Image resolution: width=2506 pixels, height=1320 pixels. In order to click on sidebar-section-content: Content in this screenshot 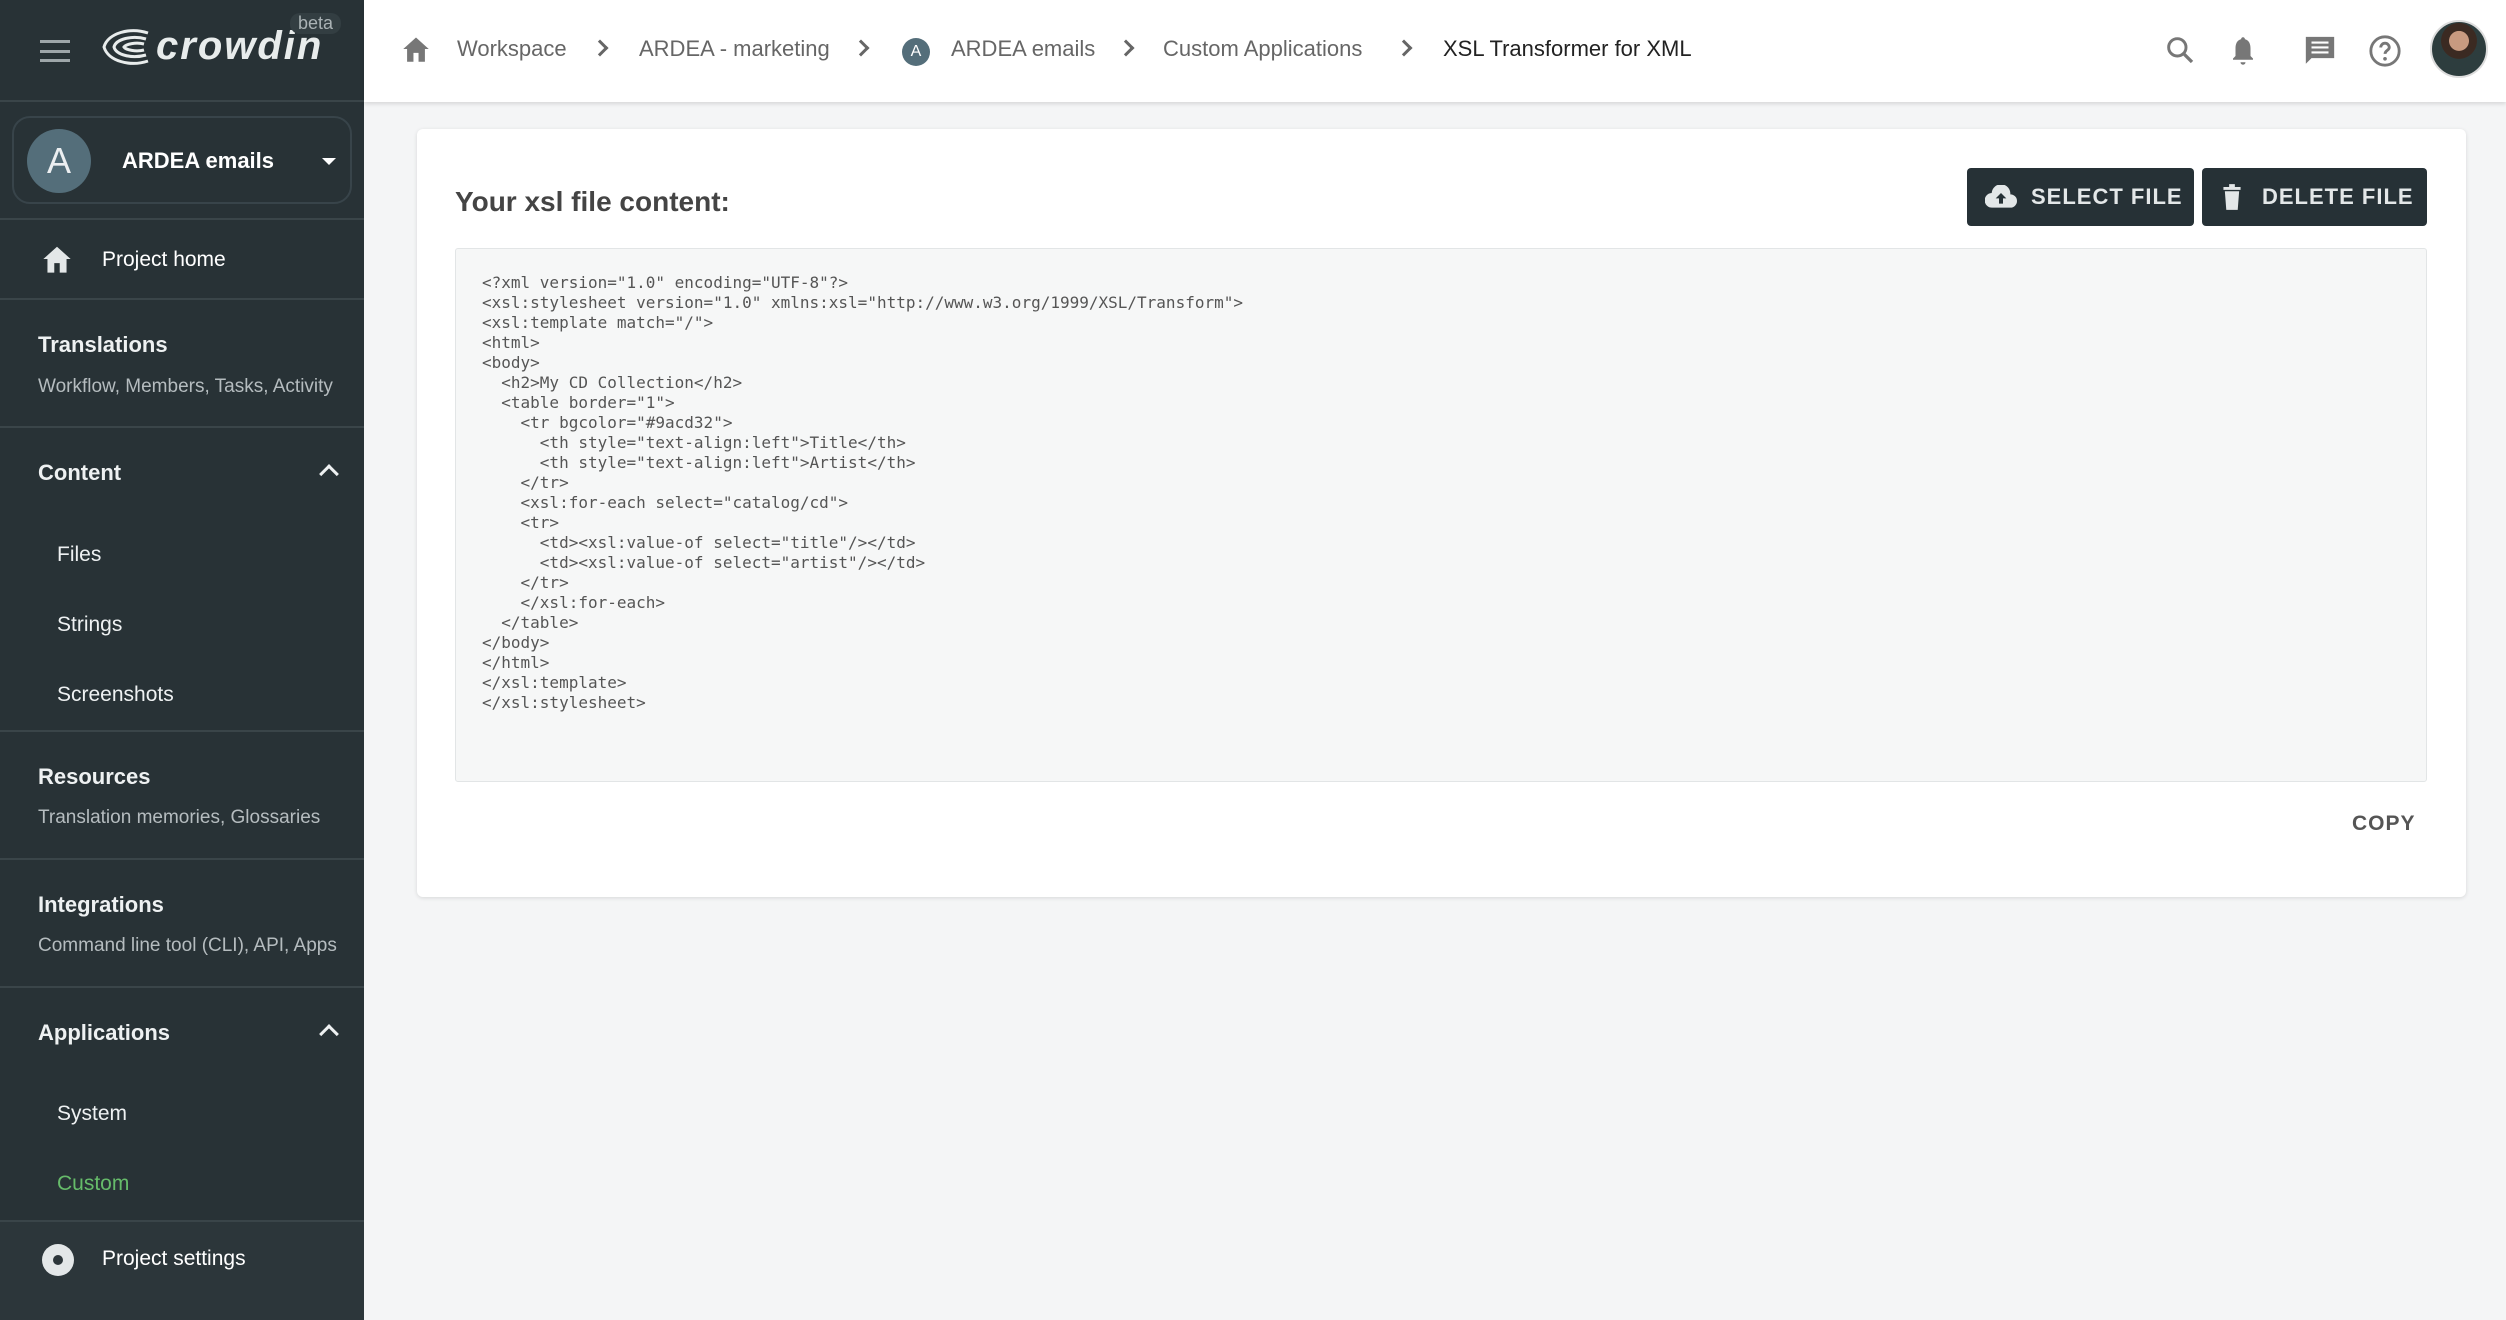, I will do `click(79, 473)`.